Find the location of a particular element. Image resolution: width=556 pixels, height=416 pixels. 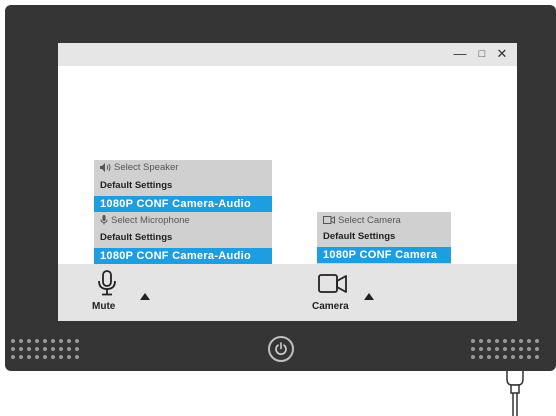

speaker-option-default: Default Settings is located at coordinates (183, 186).